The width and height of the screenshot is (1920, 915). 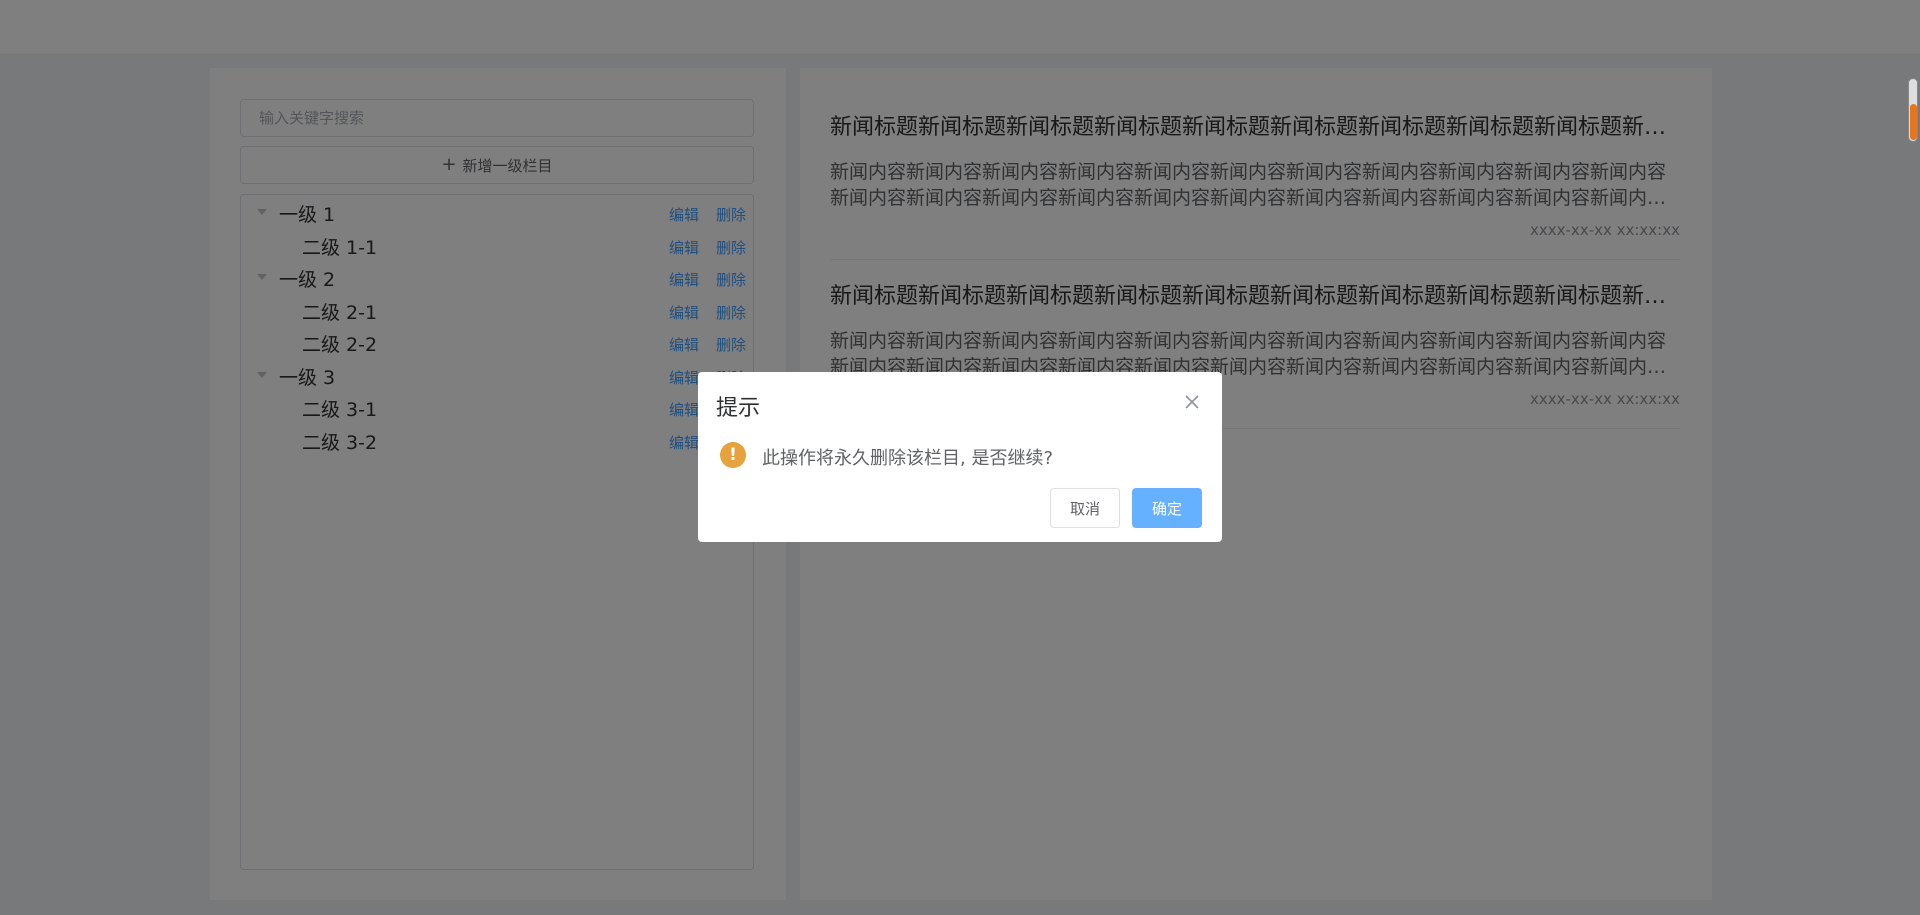 What do you see at coordinates (1085, 508) in the screenshot?
I see `cancel-button: 取消` at bounding box center [1085, 508].